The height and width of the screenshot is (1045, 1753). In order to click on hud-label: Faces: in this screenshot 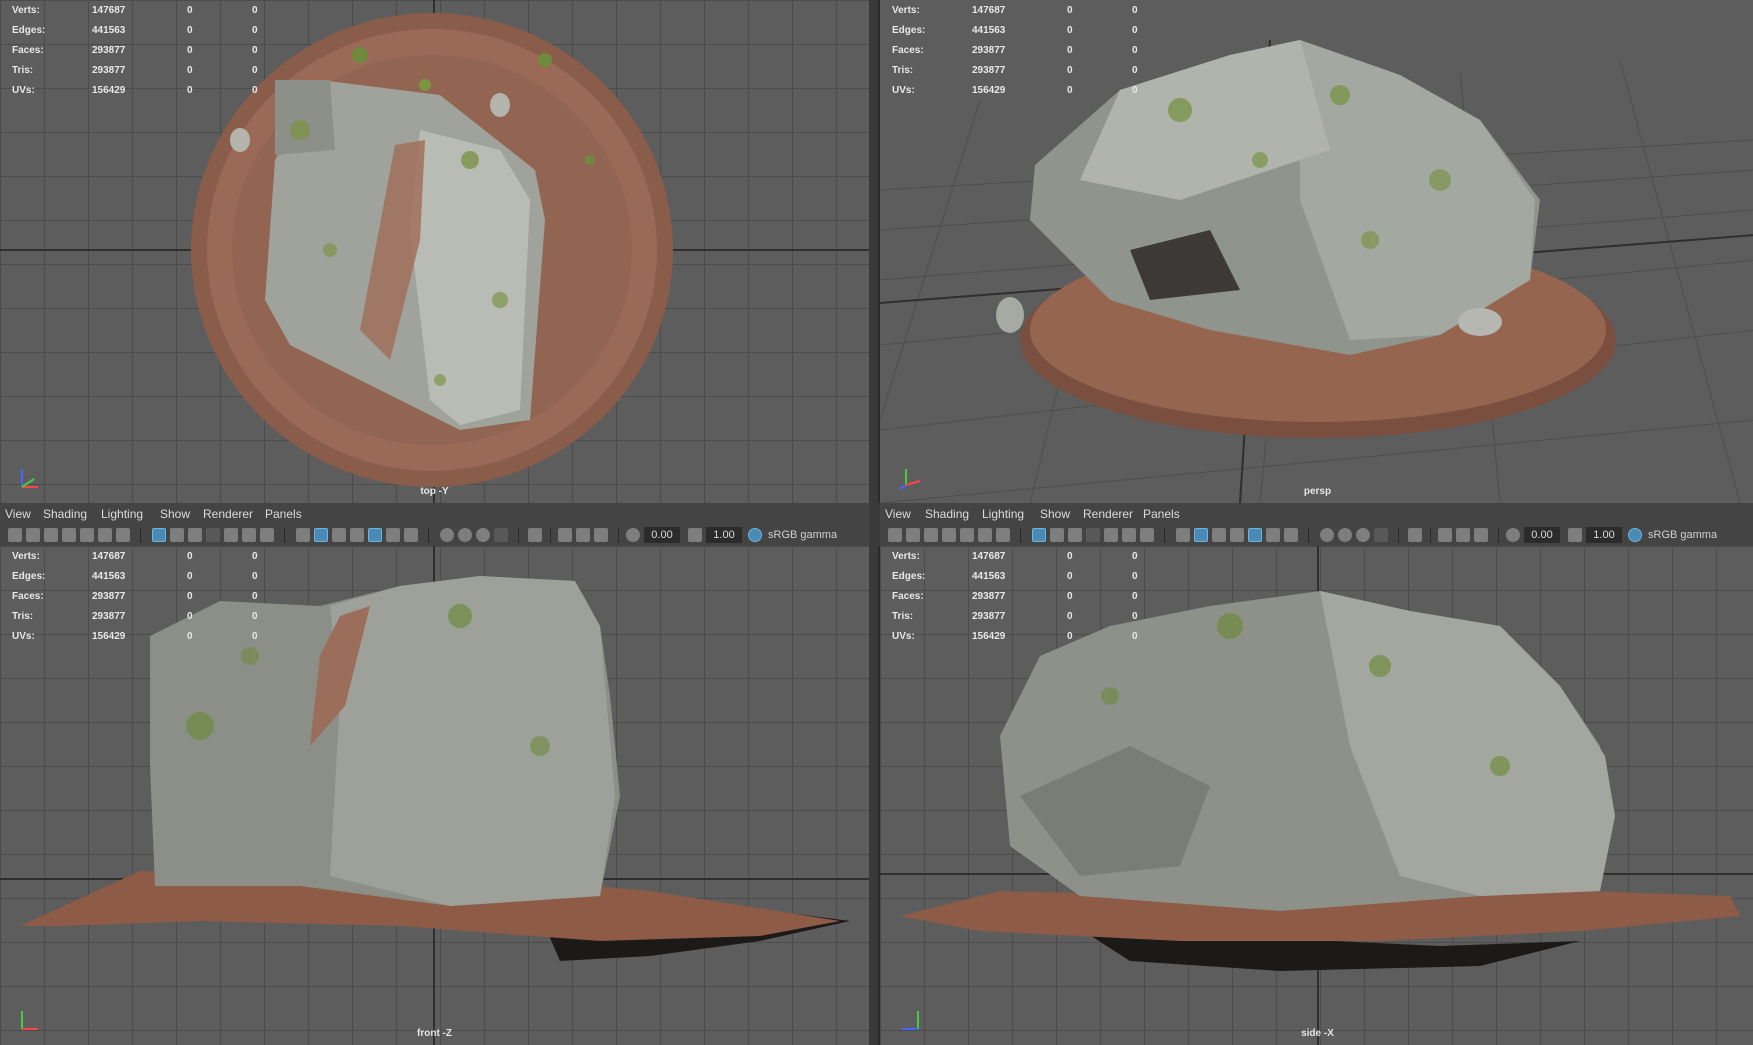, I will do `click(908, 50)`.